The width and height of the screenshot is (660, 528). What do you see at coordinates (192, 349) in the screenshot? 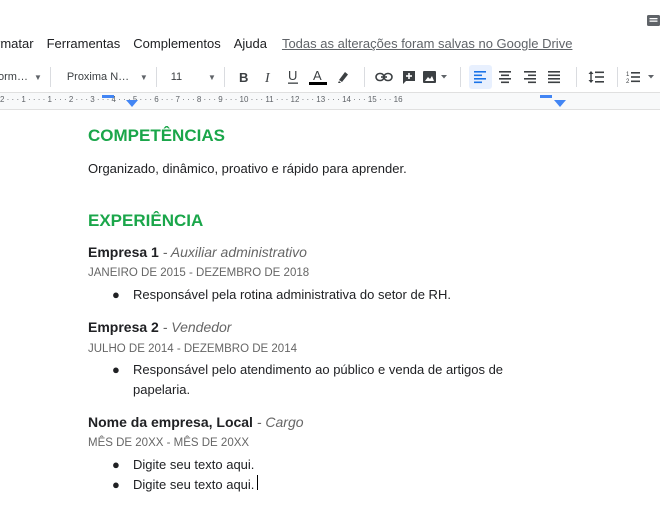
I see `job-dates: JULHO DE 2014 - DEZEMBRO DE 2014` at bounding box center [192, 349].